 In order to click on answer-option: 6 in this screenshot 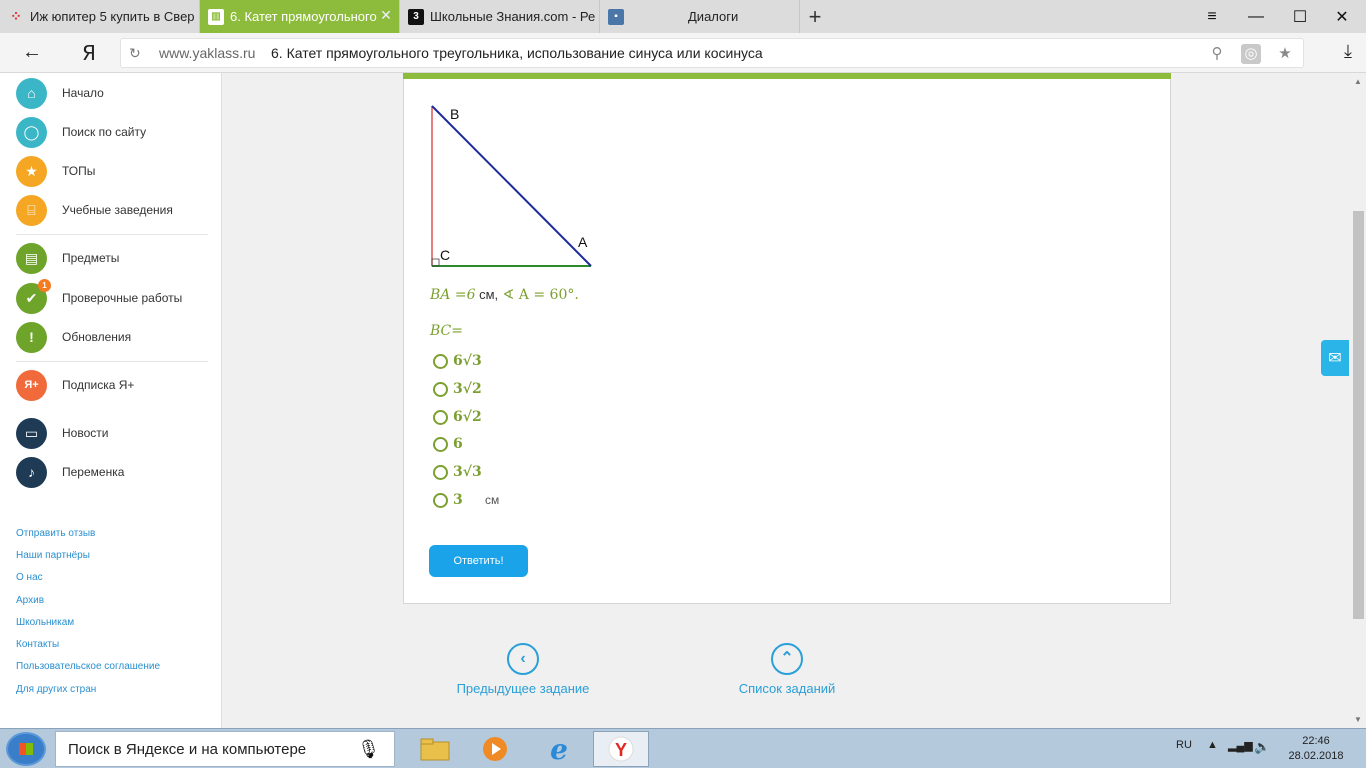, I will do `click(448, 444)`.